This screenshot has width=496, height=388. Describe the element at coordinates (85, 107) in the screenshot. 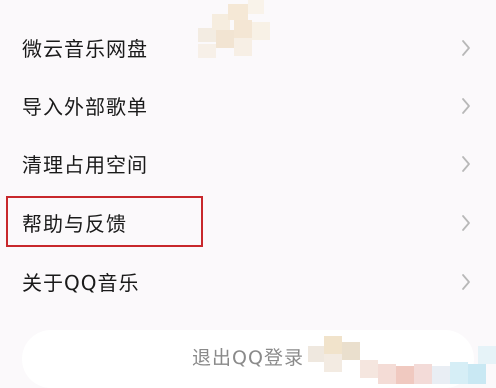

I see `menu-item-label: 导入外部歌单` at that location.